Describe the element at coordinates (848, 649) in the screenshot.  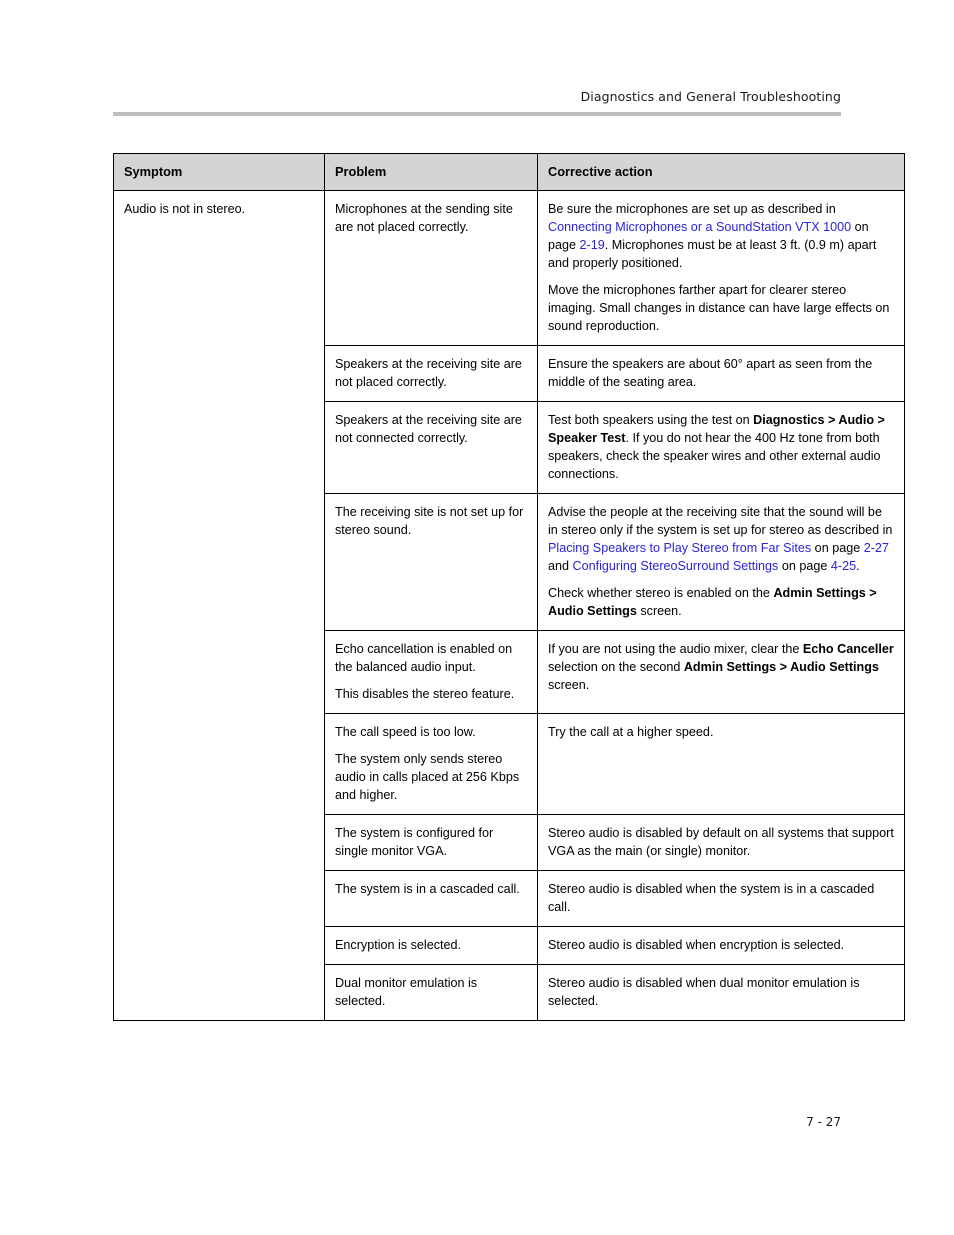
I see `ui-path-emphasis: Echo Canceller` at that location.